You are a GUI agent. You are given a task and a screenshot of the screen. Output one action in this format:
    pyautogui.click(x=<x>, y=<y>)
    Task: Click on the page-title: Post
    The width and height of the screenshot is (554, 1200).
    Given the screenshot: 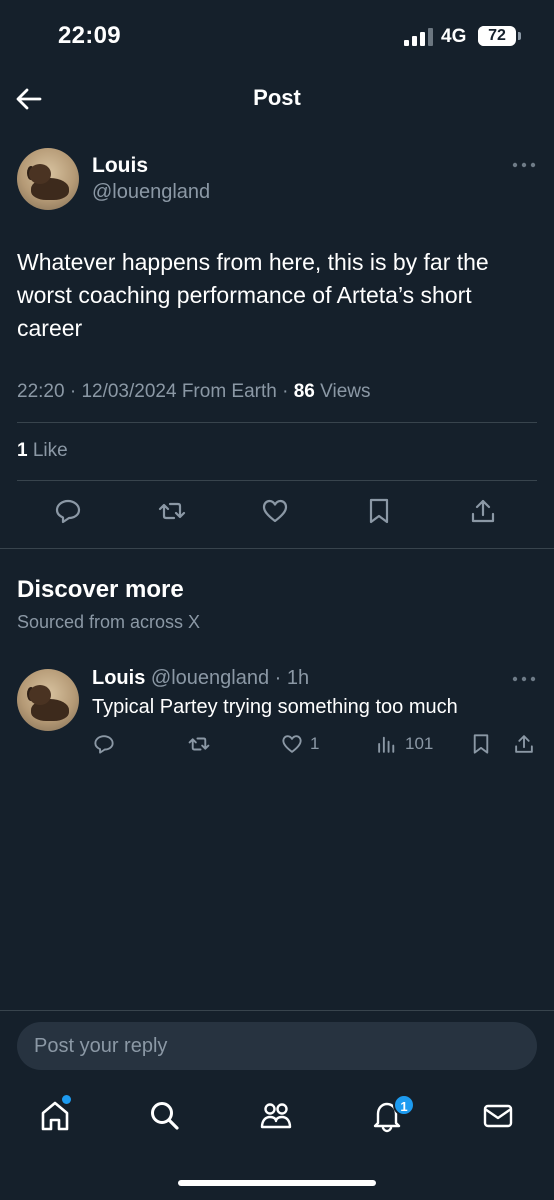 What is the action you would take?
    pyautogui.click(x=277, y=97)
    